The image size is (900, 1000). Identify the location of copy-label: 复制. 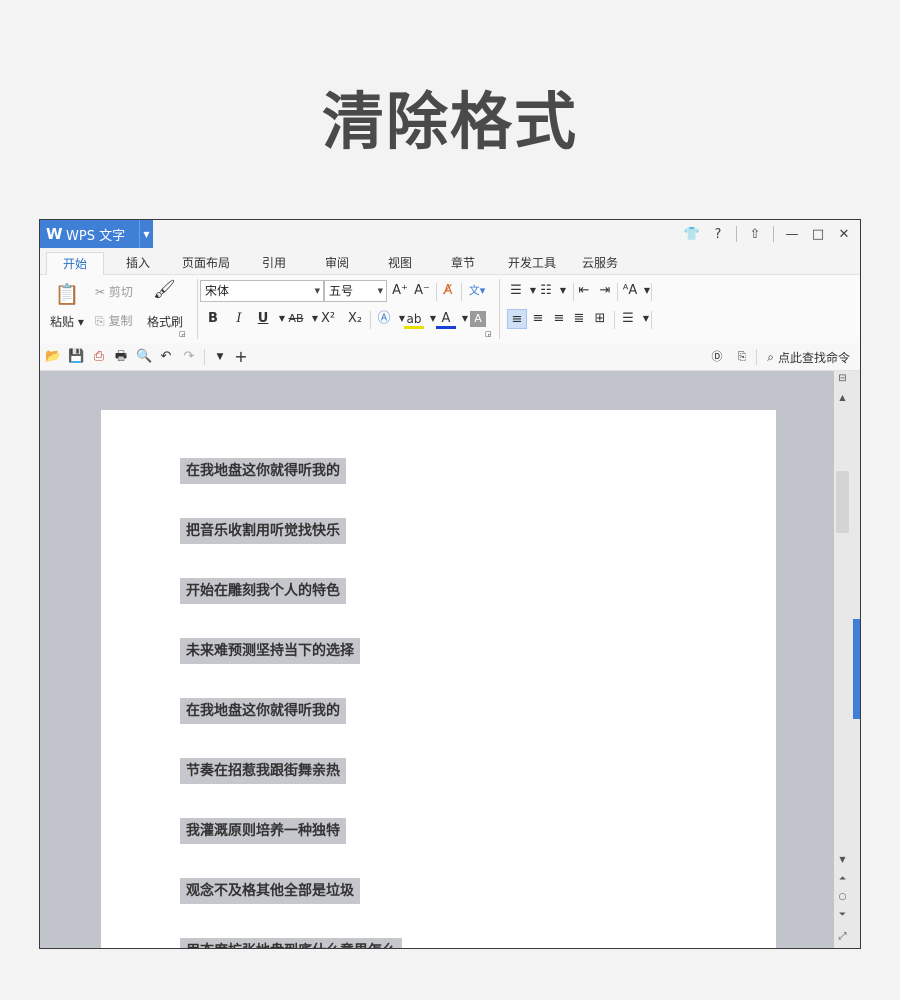
(120, 321).